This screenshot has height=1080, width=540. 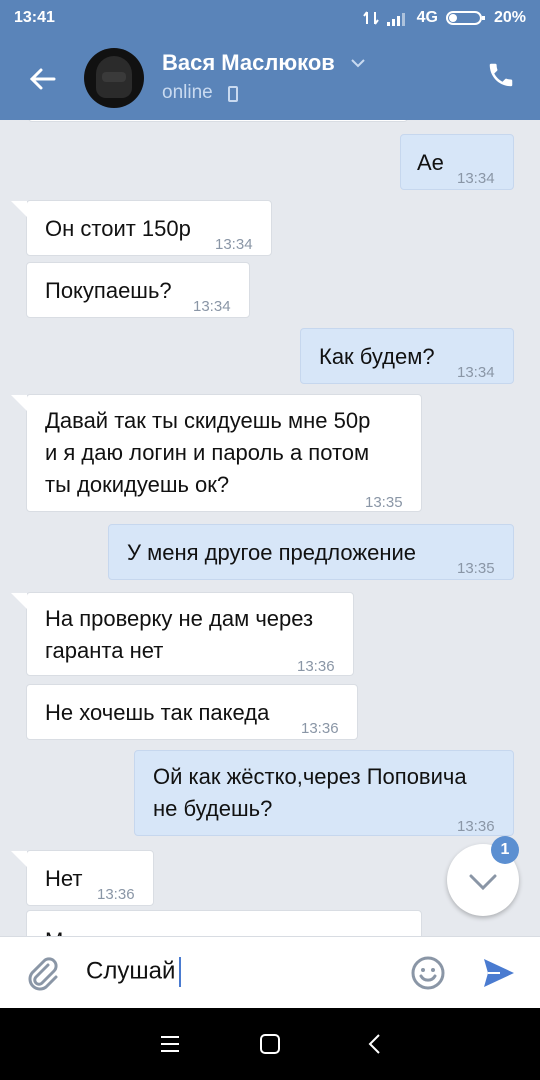 What do you see at coordinates (64, 878) in the screenshot?
I see `message-text: Нет` at bounding box center [64, 878].